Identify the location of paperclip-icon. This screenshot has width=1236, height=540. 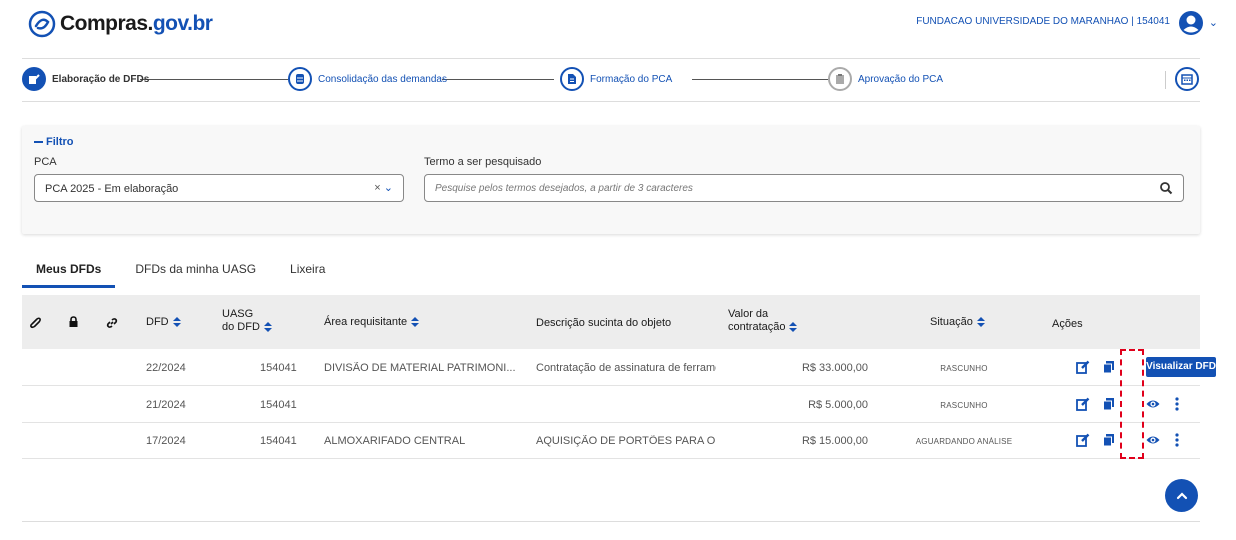
(35, 323).